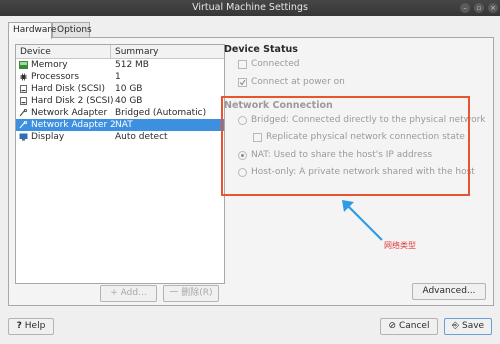 Image resolution: width=500 pixels, height=344 pixels. What do you see at coordinates (73, 125) in the screenshot?
I see `device-name: Network Adapter 2` at bounding box center [73, 125].